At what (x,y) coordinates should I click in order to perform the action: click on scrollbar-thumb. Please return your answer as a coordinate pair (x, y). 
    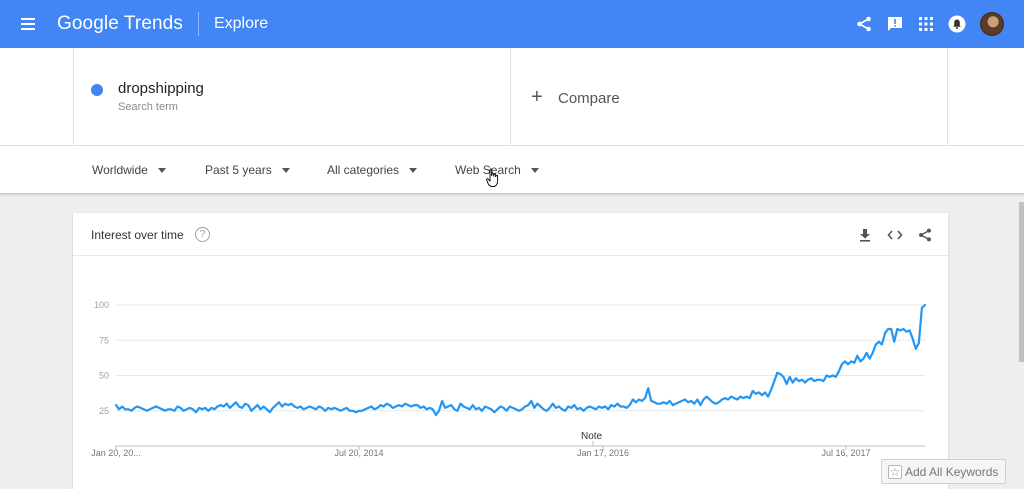
    Looking at the image, I should click on (1021, 282).